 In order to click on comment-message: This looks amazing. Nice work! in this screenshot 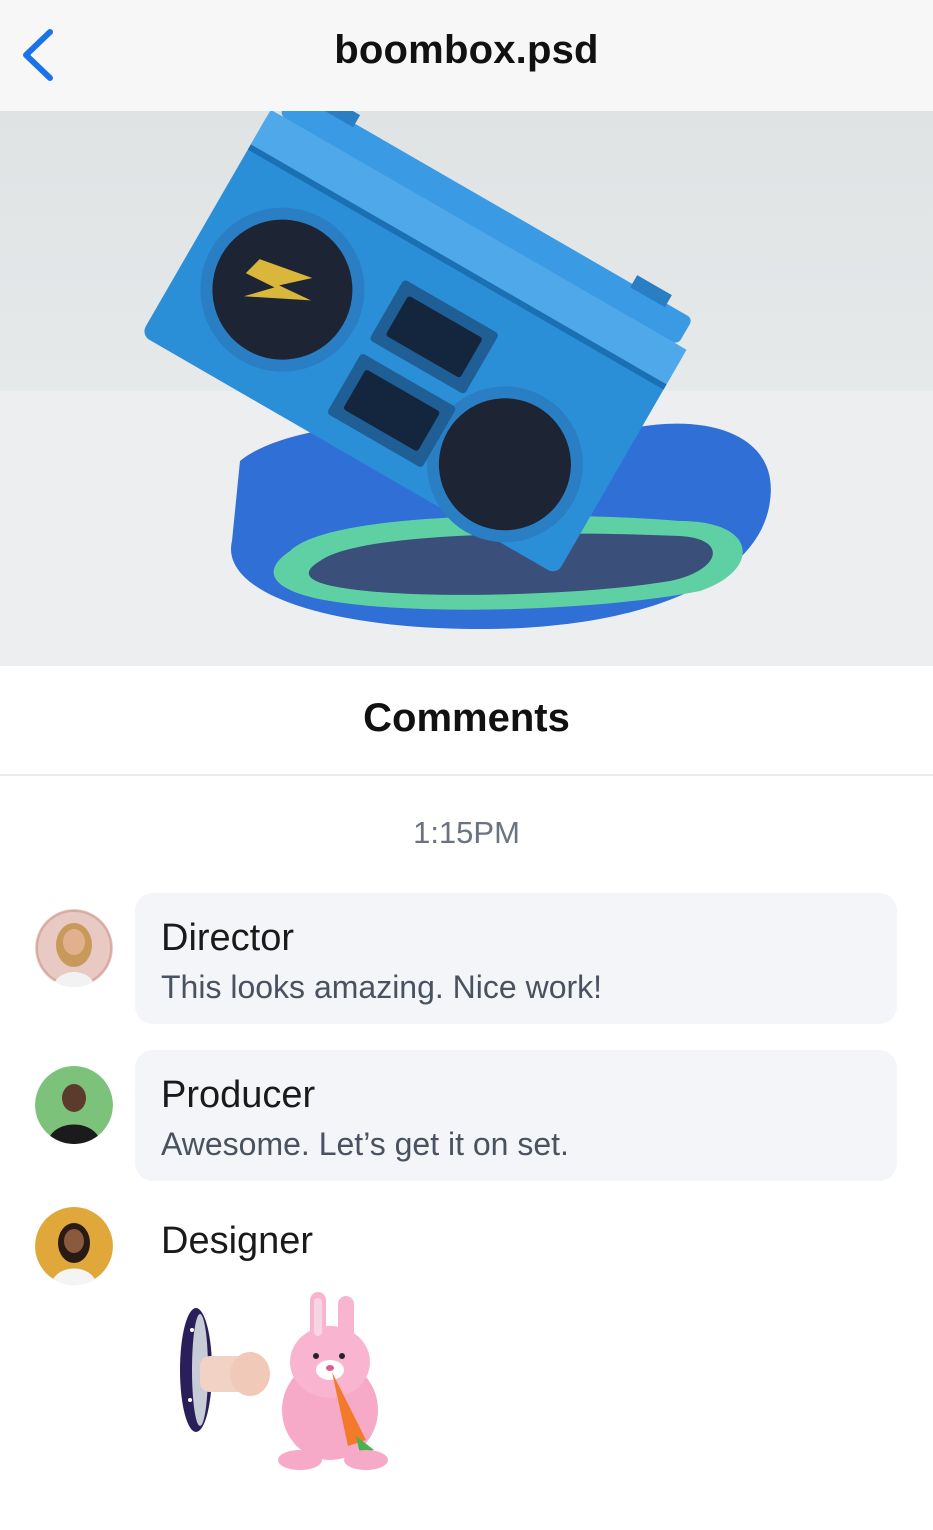, I will do `click(382, 987)`.